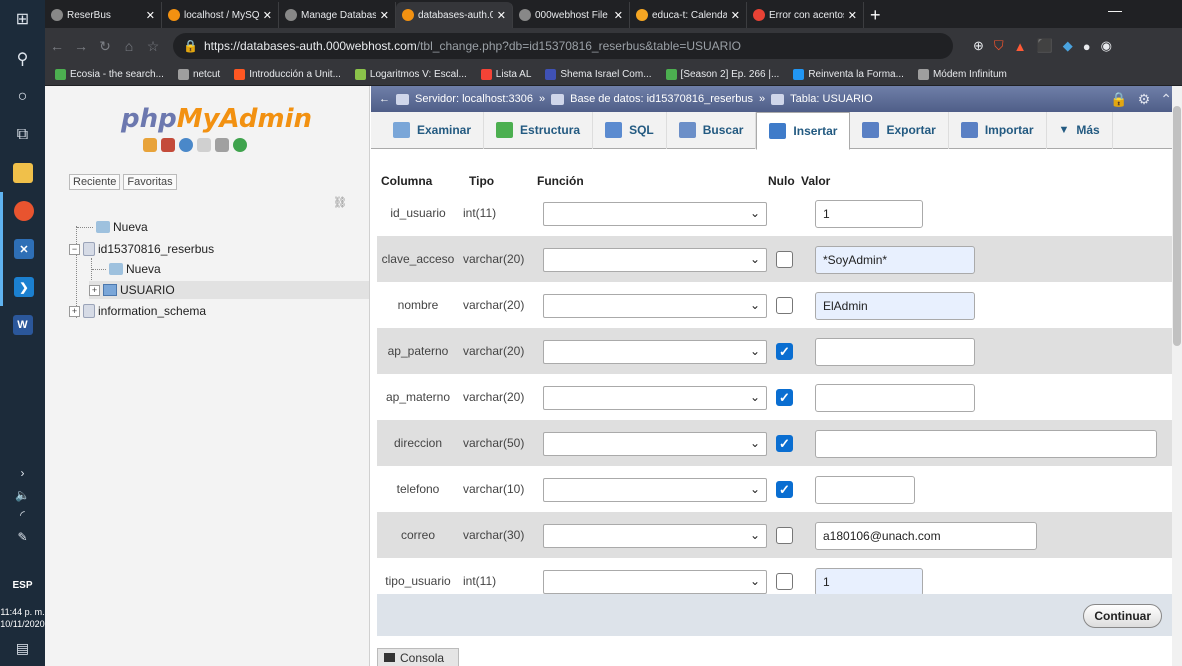 The height and width of the screenshot is (666, 1182). I want to click on console-toggle: Consola, so click(418, 657).